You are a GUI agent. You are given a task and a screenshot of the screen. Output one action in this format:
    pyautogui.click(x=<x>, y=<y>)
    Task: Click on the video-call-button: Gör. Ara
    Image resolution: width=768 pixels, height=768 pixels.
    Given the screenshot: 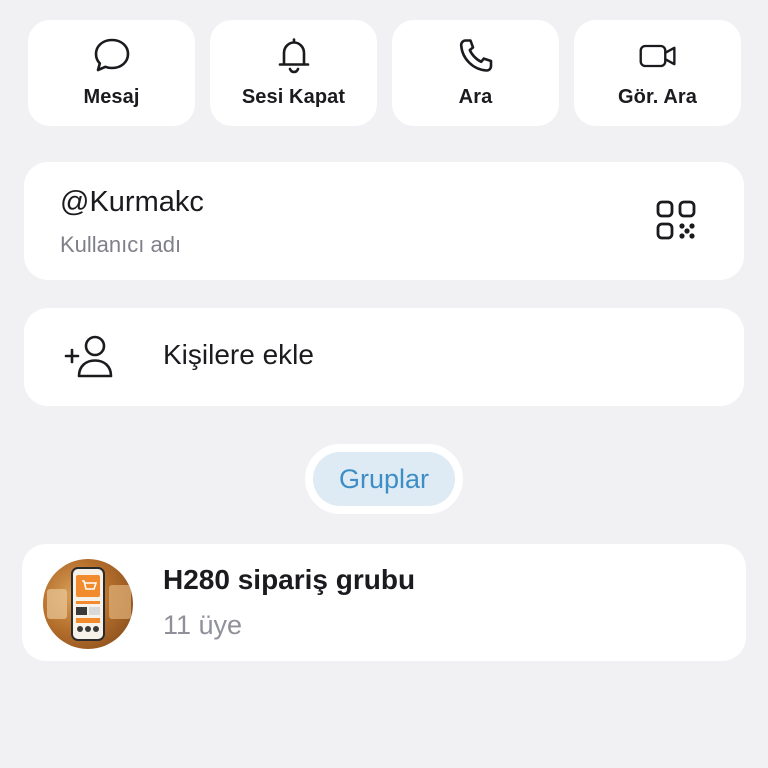 What is the action you would take?
    pyautogui.click(x=657, y=73)
    